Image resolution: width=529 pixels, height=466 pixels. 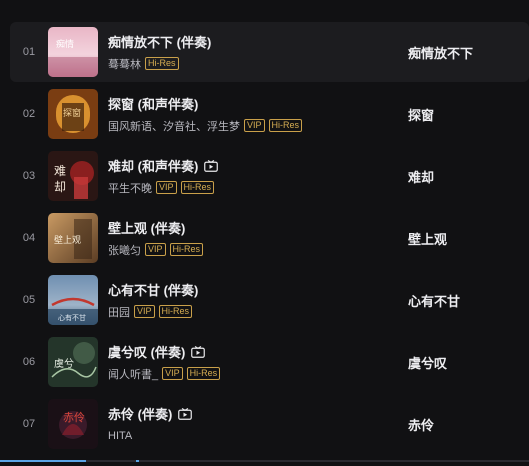 What do you see at coordinates (130, 188) in the screenshot?
I see `artist-name: 平生不晚` at bounding box center [130, 188].